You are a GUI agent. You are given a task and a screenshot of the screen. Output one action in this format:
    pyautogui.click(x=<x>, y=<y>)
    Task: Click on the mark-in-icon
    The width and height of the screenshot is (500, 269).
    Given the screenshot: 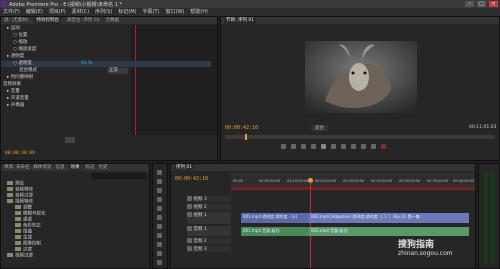 What is the action you would take?
    pyautogui.click(x=283, y=146)
    